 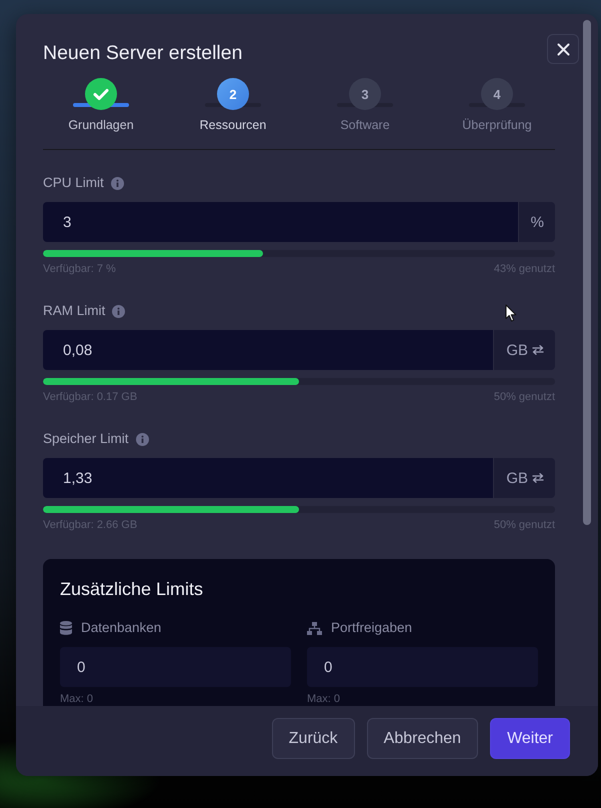 I want to click on check-circle-icon, so click(x=101, y=94).